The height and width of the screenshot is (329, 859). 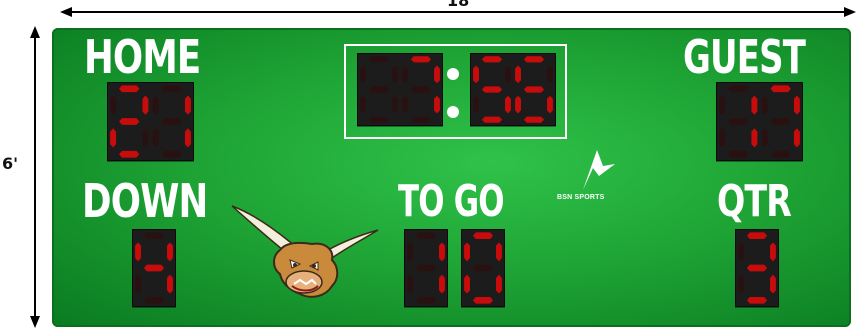 What do you see at coordinates (759, 121) in the screenshot?
I see `guest-score-display` at bounding box center [759, 121].